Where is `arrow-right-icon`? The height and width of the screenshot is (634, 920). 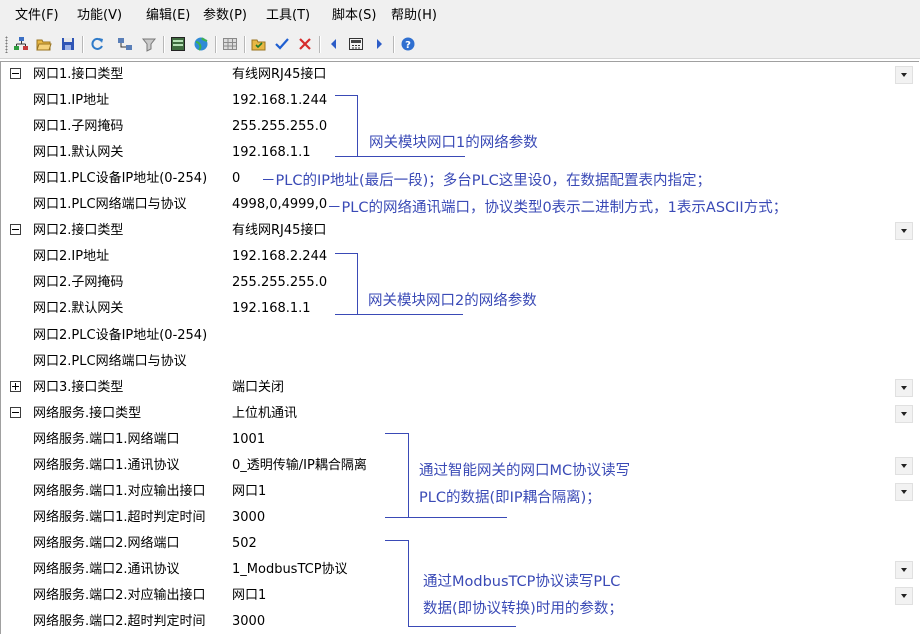
arrow-right-icon is located at coordinates (379, 44).